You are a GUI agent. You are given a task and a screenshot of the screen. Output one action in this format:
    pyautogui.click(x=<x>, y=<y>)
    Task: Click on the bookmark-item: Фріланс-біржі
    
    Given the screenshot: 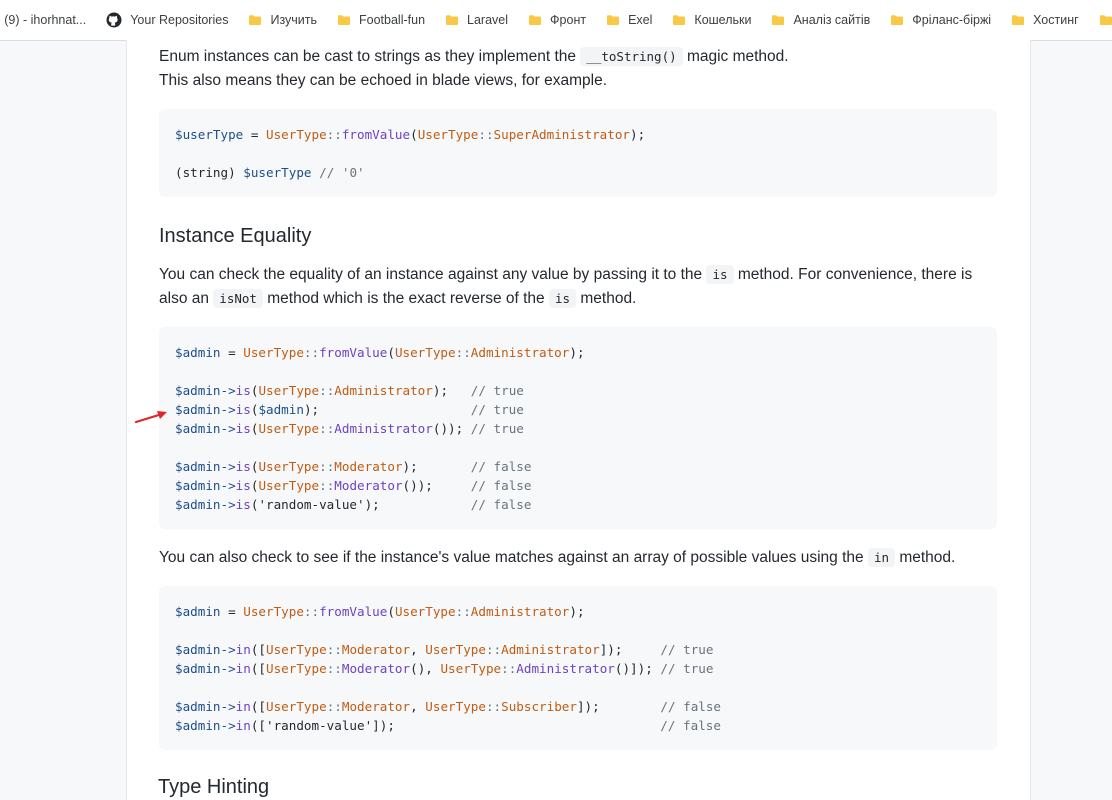 What is the action you would take?
    pyautogui.click(x=940, y=20)
    